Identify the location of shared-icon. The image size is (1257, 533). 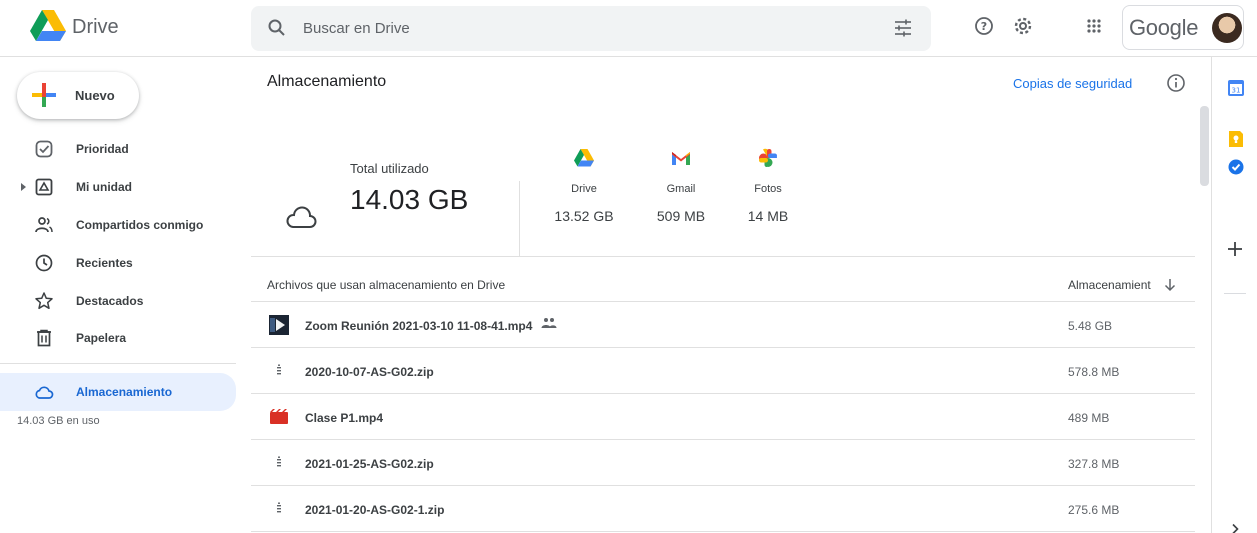
(44, 225).